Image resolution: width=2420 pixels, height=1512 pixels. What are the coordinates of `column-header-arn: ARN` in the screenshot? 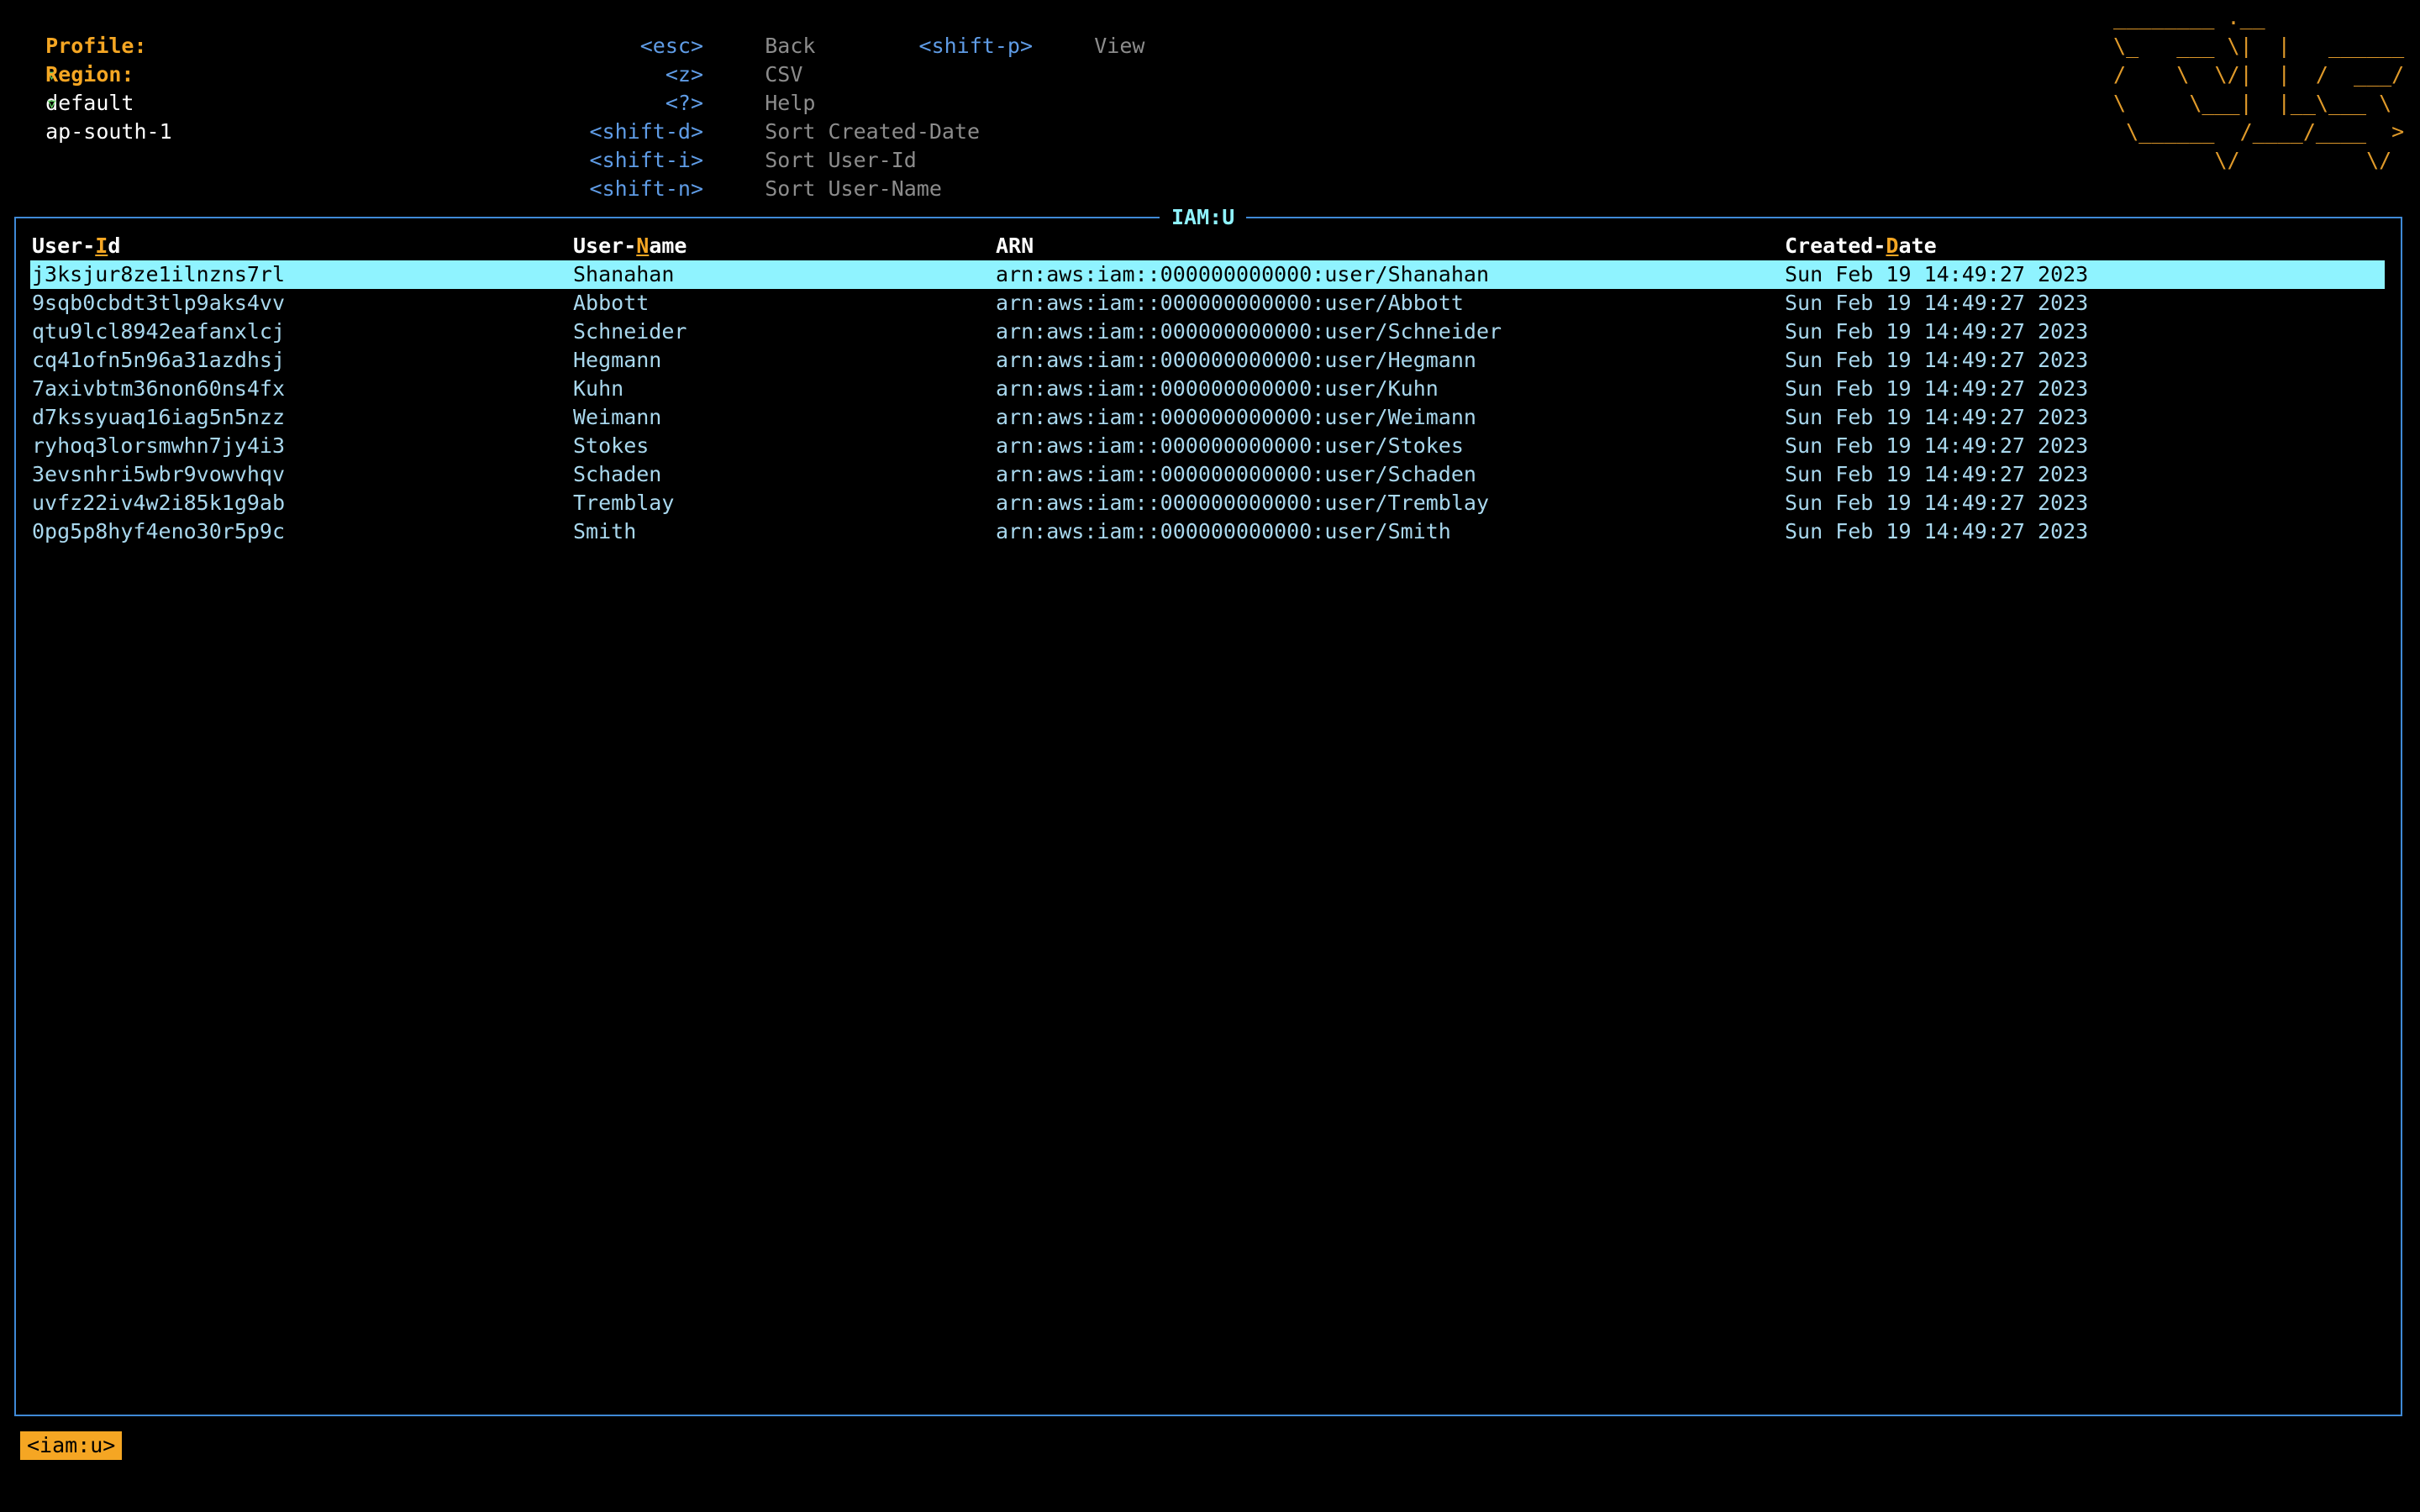 It's located at (1015, 246).